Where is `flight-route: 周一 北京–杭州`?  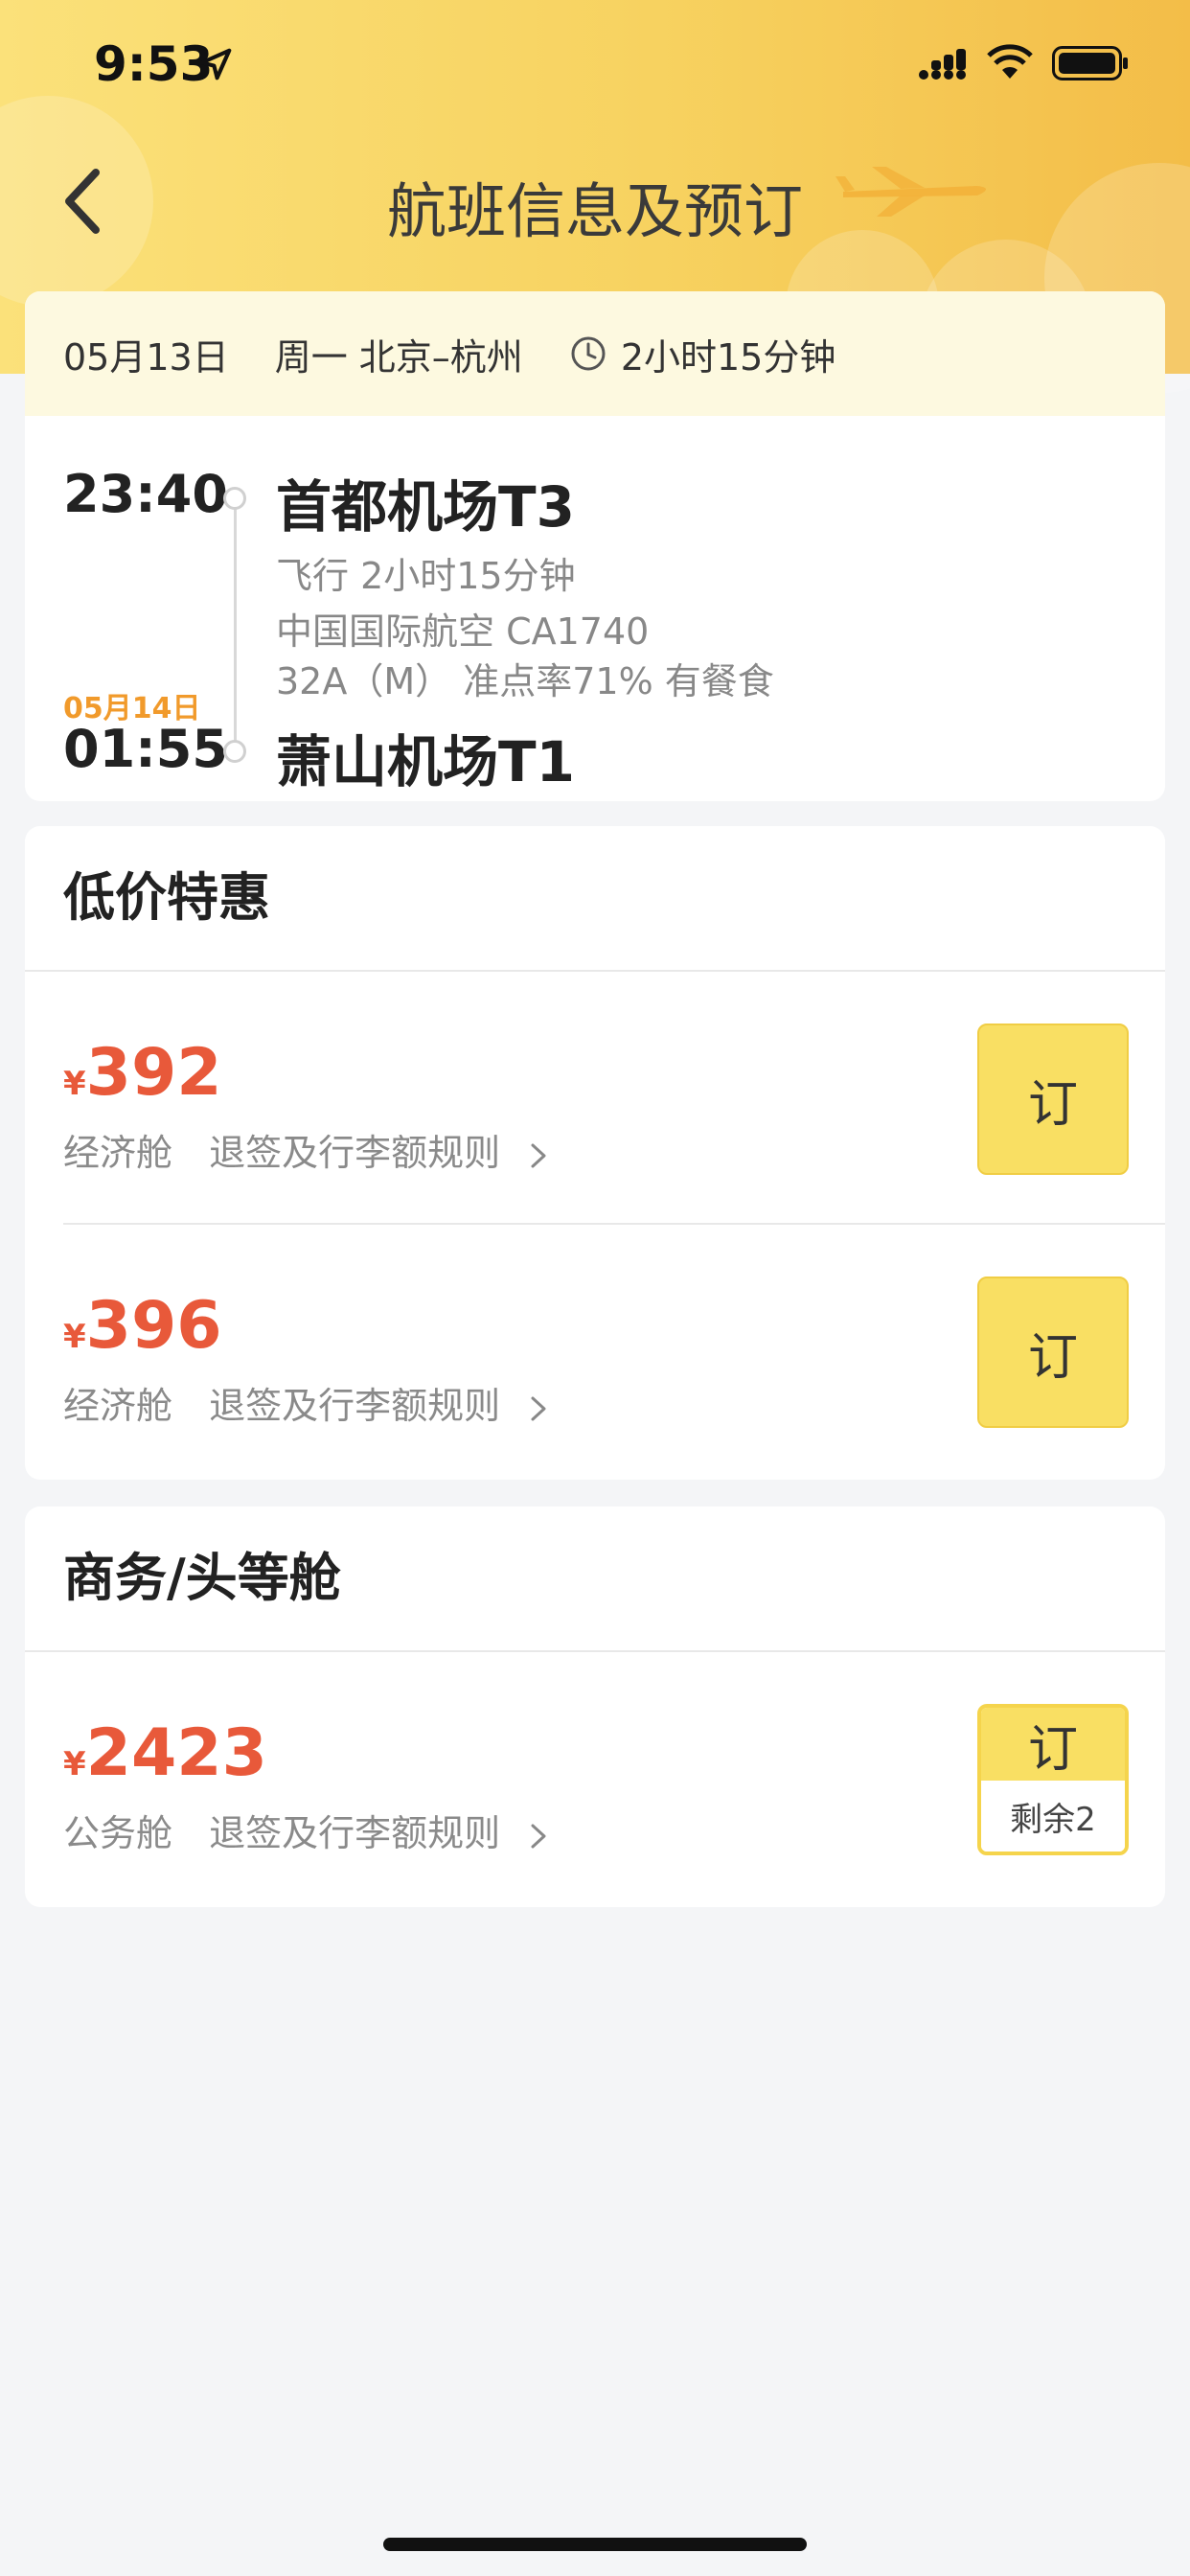
flight-route: 周一 北京–杭州 is located at coordinates (398, 357).